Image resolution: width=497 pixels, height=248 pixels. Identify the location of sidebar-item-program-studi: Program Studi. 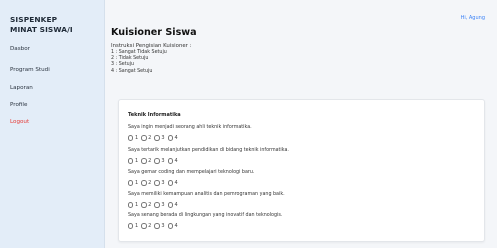
(30, 70).